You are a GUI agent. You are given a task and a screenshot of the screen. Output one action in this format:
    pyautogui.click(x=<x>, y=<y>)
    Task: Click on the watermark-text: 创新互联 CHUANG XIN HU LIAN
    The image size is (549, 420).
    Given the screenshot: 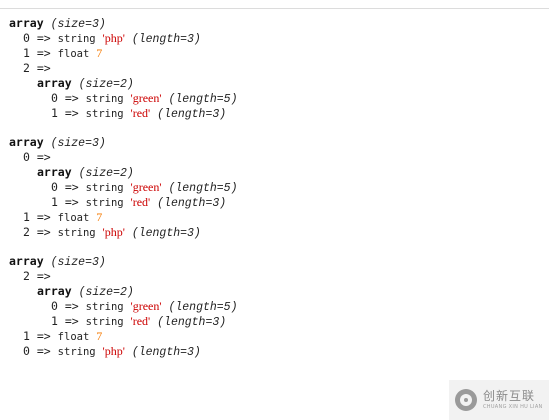 What is the action you would take?
    pyautogui.click(x=513, y=400)
    